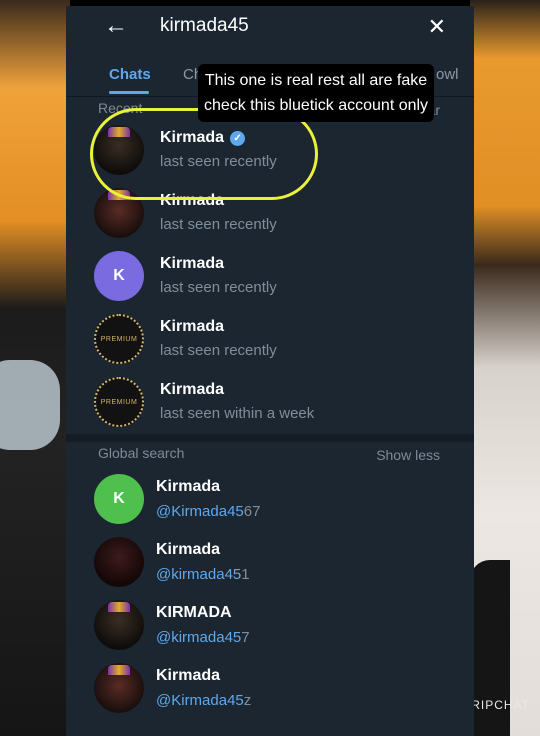  What do you see at coordinates (247, 700) in the screenshot?
I see `username-suffix: z` at bounding box center [247, 700].